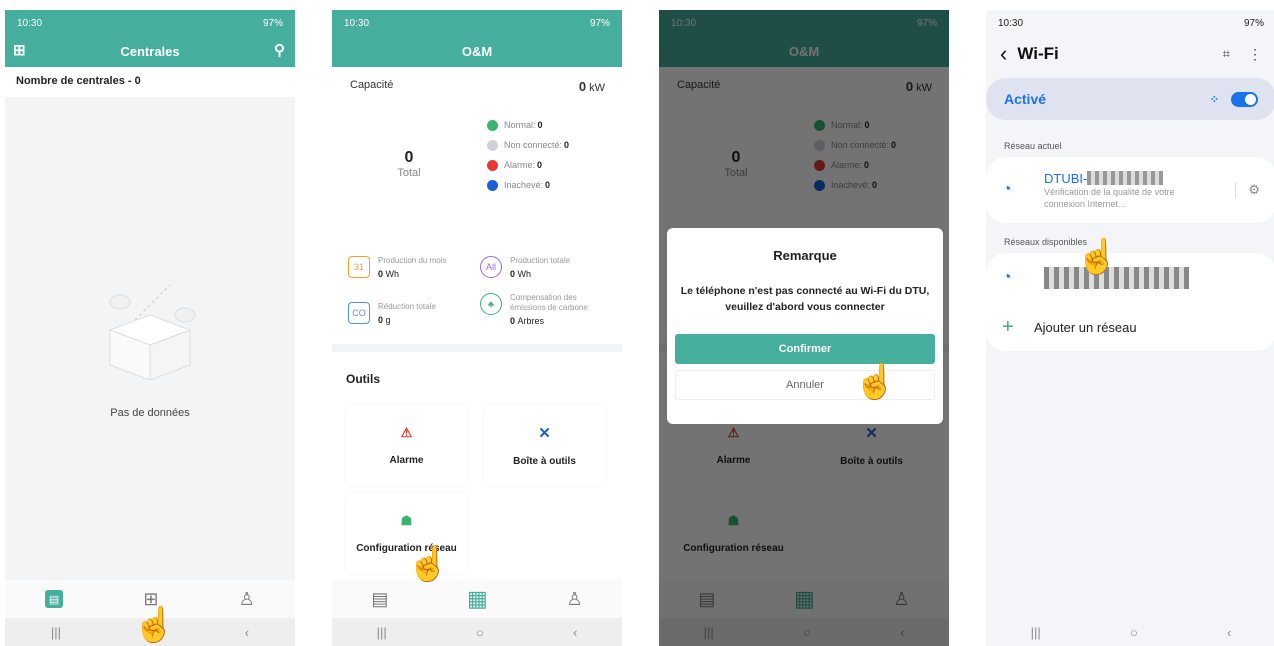 This screenshot has width=1274, height=646. What do you see at coordinates (540, 260) in the screenshot?
I see `stat-label: Production totale` at bounding box center [540, 260].